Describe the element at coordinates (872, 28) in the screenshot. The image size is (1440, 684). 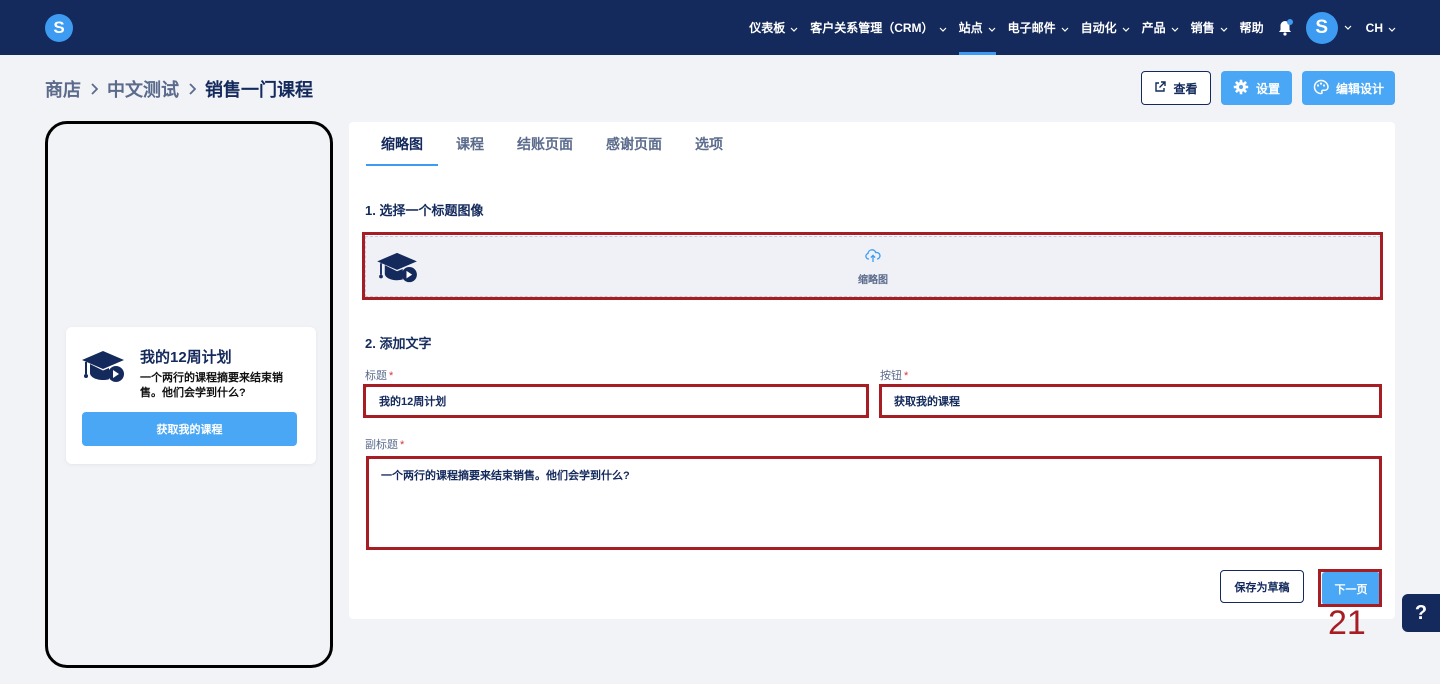
I see `nav-item-label: 客户关系管理（CRM）` at that location.